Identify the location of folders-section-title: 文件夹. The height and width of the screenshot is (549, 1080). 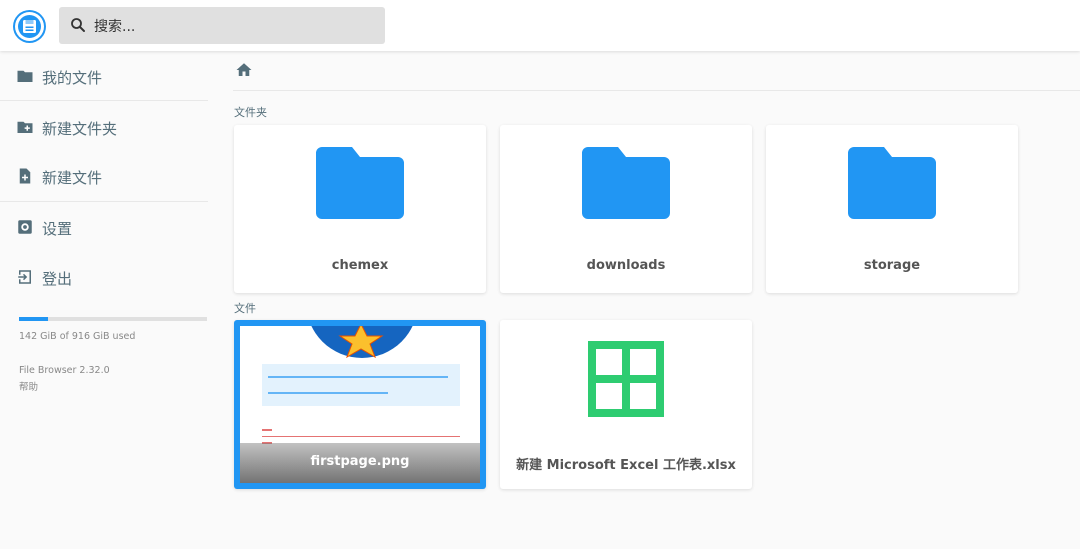
(250, 112).